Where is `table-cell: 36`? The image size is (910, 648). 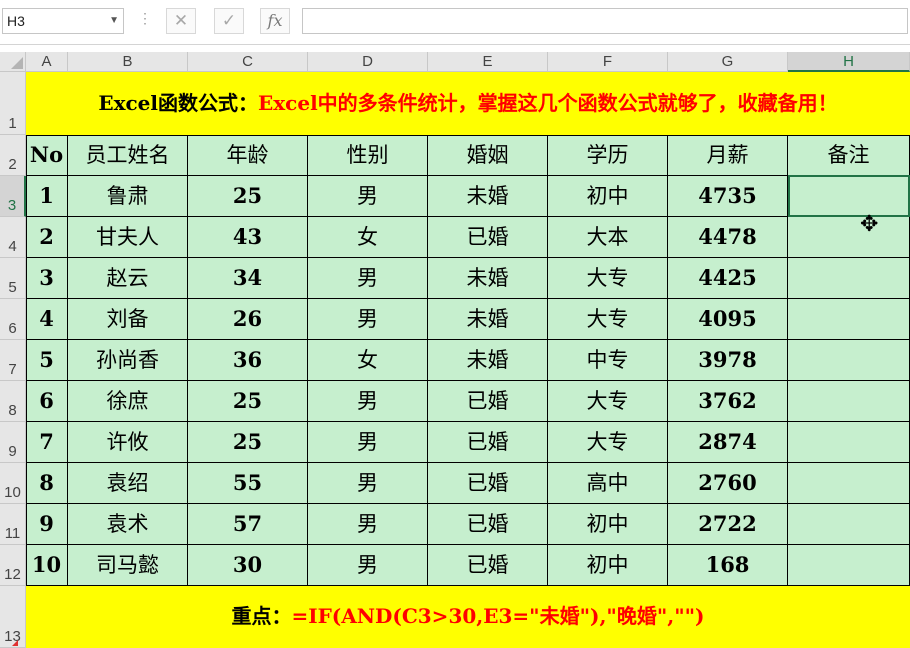
table-cell: 36 is located at coordinates (248, 360).